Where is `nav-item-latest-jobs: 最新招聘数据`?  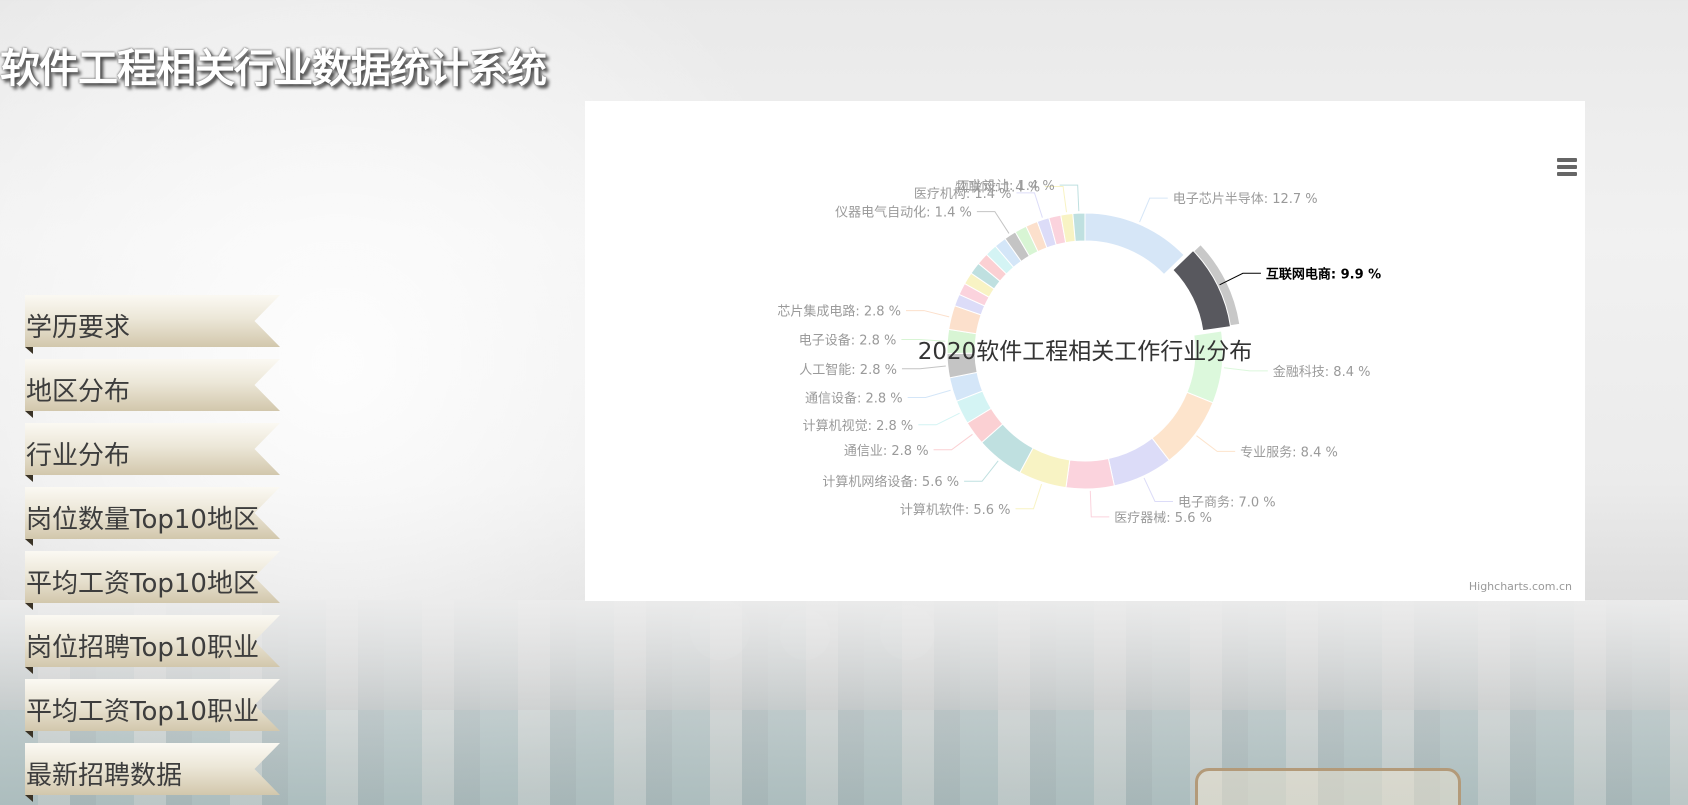 nav-item-latest-jobs: 最新招聘数据 is located at coordinates (152, 772).